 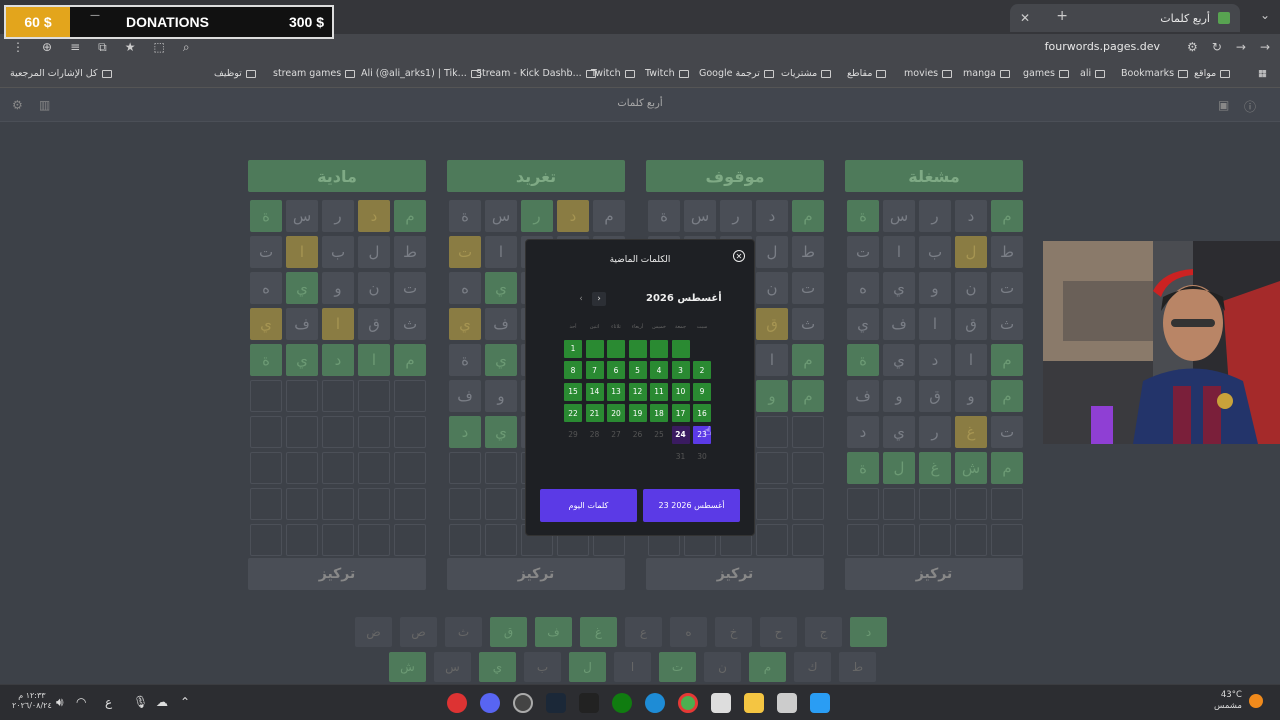 I want to click on calendar-day: 2, so click(x=702, y=370).